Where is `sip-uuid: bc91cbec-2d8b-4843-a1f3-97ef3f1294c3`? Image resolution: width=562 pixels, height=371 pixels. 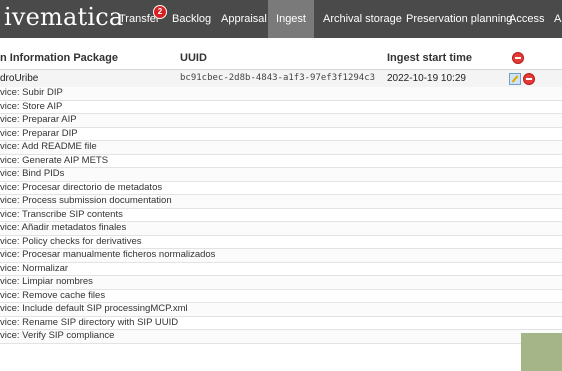
sip-uuid: bc91cbec-2d8b-4843-a1f3-97ef3f1294c3 is located at coordinates (278, 78).